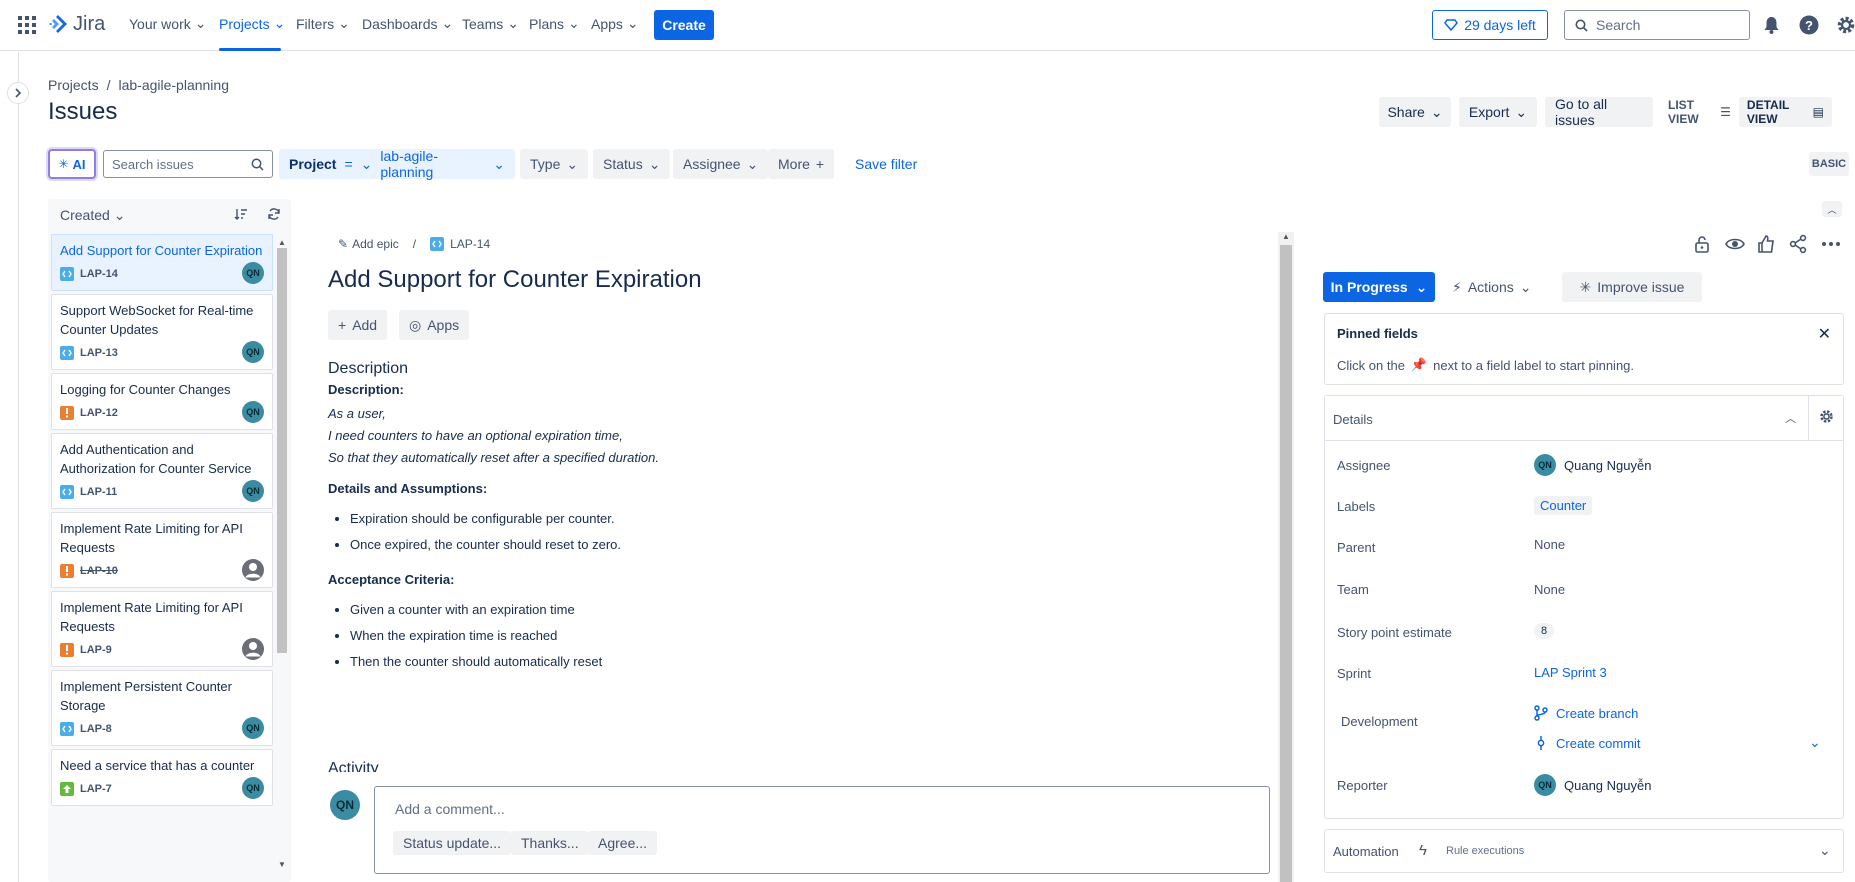 This screenshot has width=1855, height=882. Describe the element at coordinates (1845, 25) in the screenshot. I see `settings-gear-icon` at that location.